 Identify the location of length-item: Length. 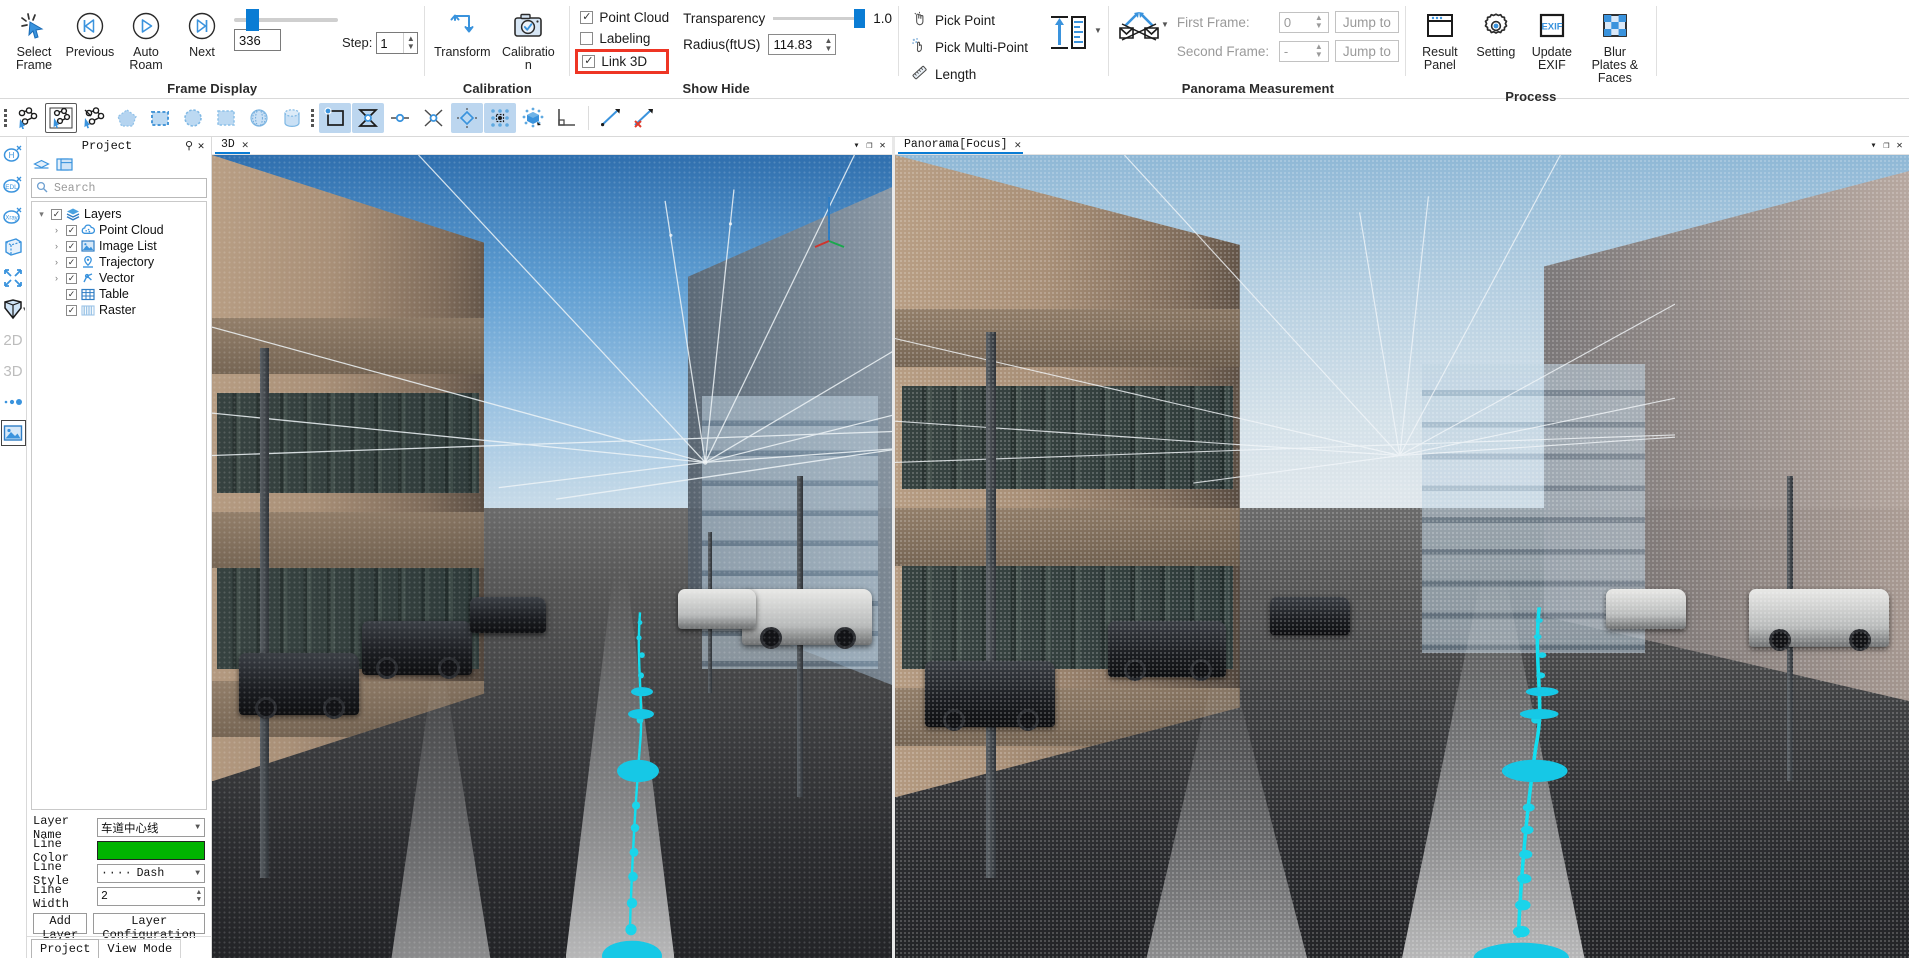
(969, 74).